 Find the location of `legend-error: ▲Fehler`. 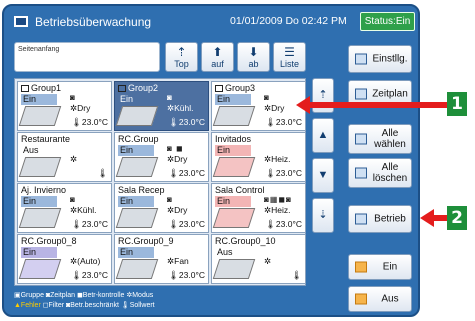

legend-error: ▲Fehler is located at coordinates (27, 305).